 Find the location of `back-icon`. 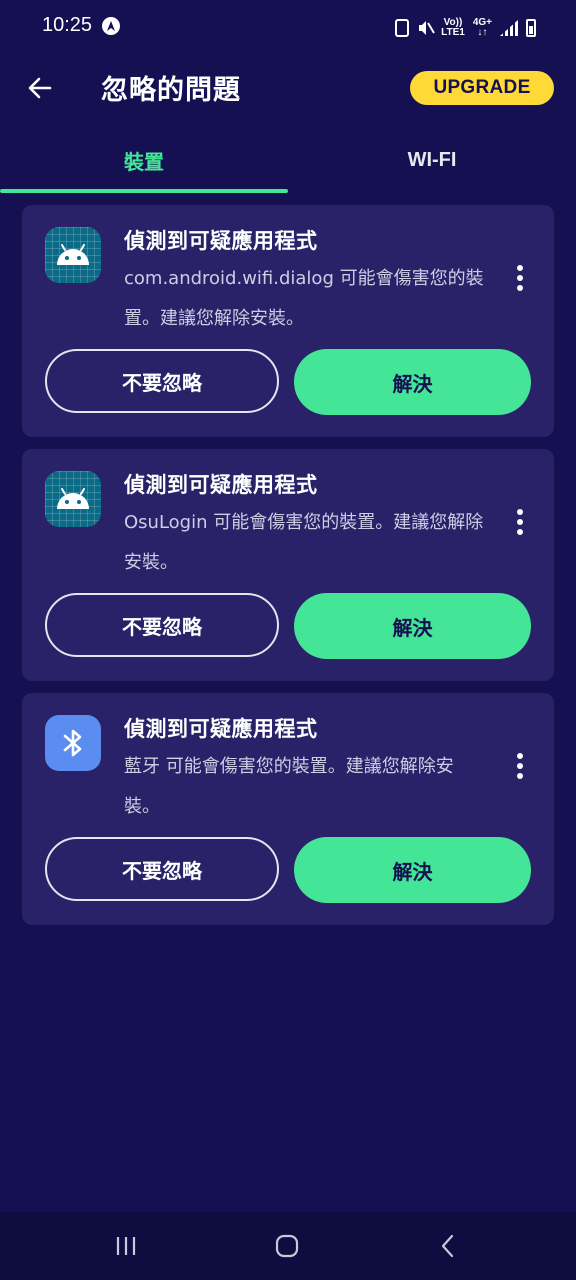

back-icon is located at coordinates (447, 1246).